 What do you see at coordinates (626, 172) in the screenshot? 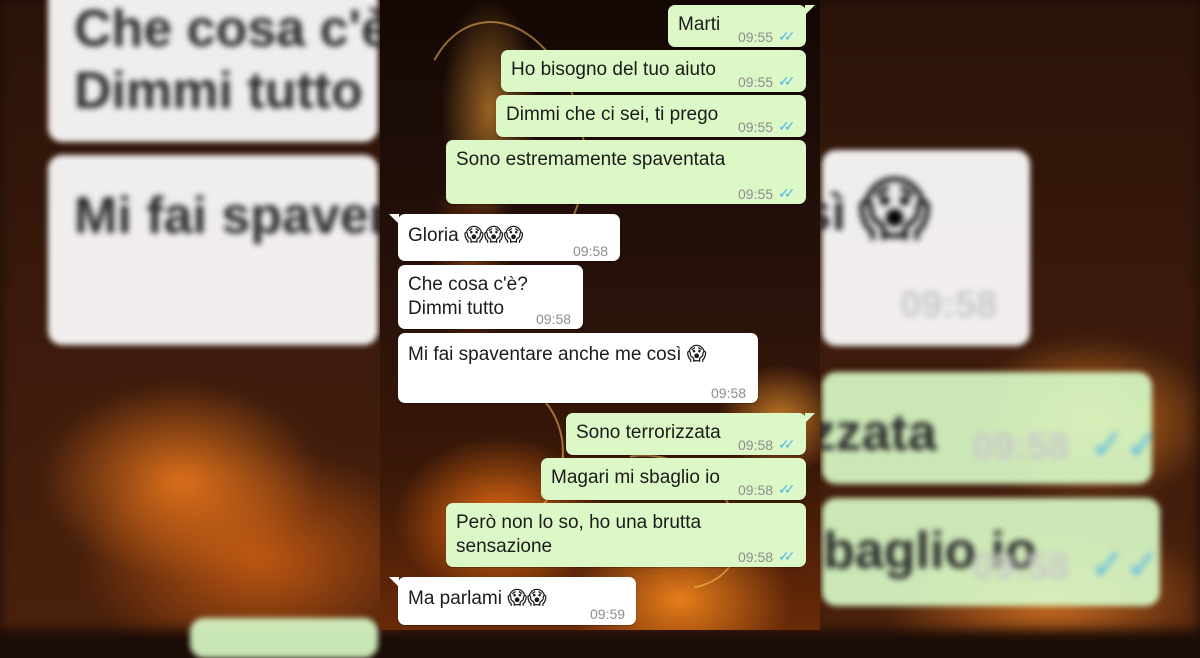
I see `message-bubble-outgoing: Sono estremamente spaventata 09:55 ✓✓` at bounding box center [626, 172].